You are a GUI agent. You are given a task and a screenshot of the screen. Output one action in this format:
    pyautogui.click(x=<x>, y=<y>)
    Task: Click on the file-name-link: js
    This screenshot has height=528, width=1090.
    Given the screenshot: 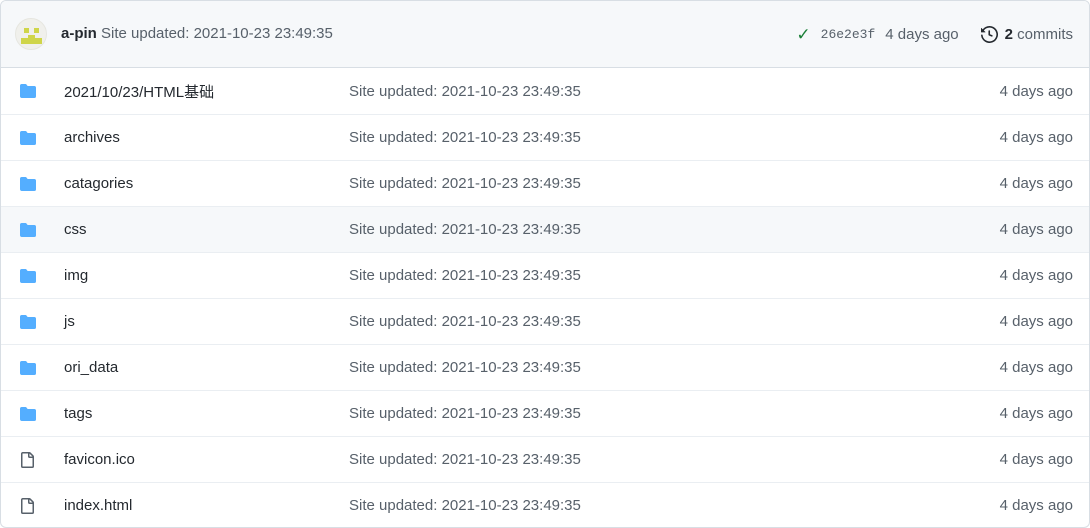 What is the action you would take?
    pyautogui.click(x=195, y=321)
    